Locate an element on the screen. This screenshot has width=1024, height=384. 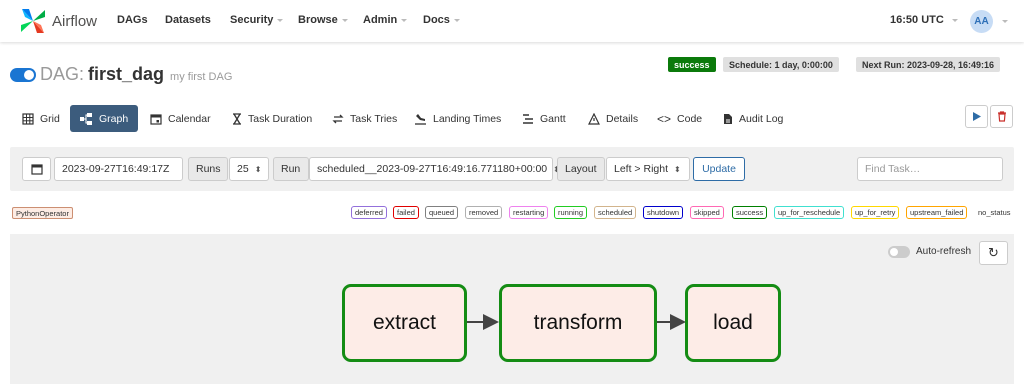
task-node-load: load is located at coordinates (733, 323).